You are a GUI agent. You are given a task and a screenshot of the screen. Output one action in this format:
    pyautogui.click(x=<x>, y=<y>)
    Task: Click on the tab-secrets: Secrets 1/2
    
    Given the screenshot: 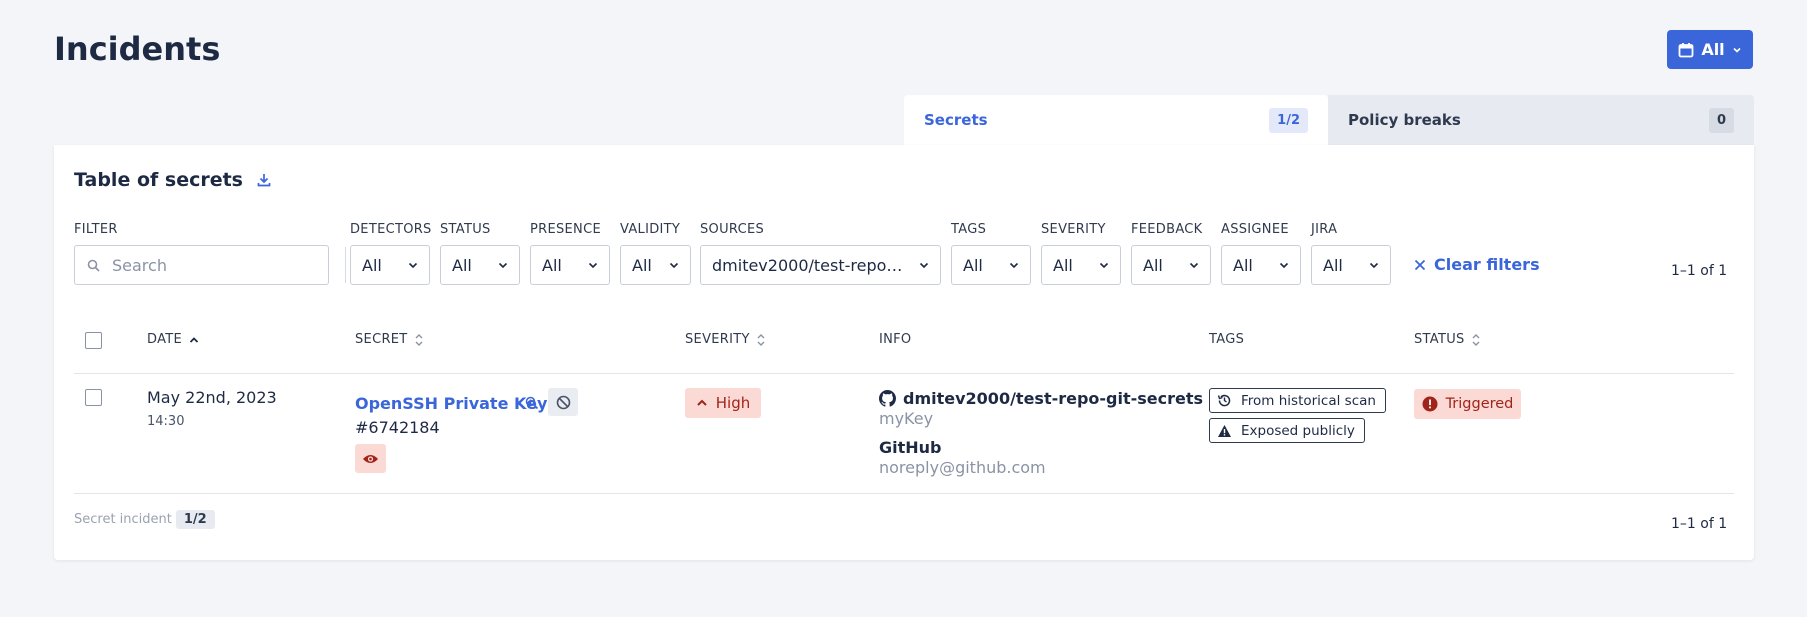 What is the action you would take?
    pyautogui.click(x=1116, y=120)
    